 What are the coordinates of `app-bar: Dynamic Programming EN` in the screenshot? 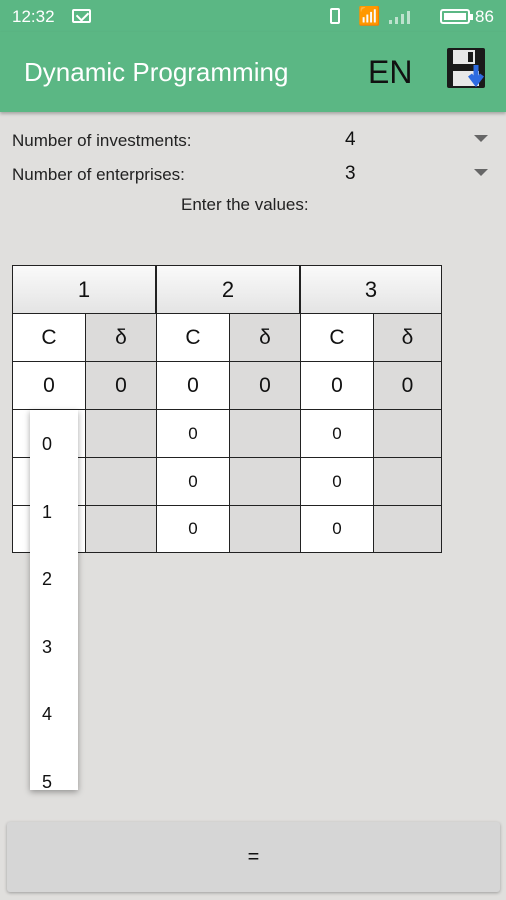 It's located at (253, 72).